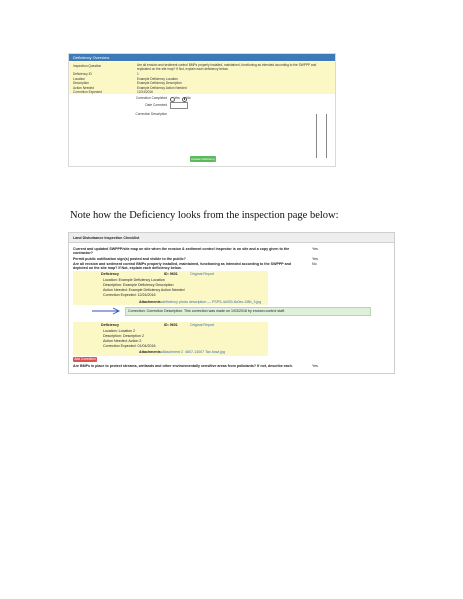  I want to click on date-corrected-label: Date Corrected, so click(156, 105).